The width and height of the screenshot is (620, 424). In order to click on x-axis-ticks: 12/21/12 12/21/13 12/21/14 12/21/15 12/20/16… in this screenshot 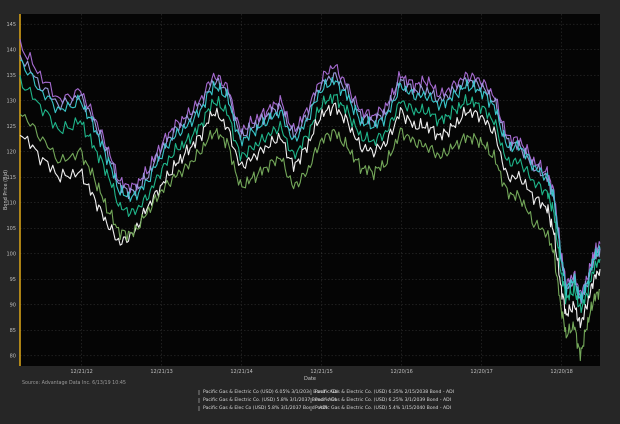, I will do `click(321, 372)`.